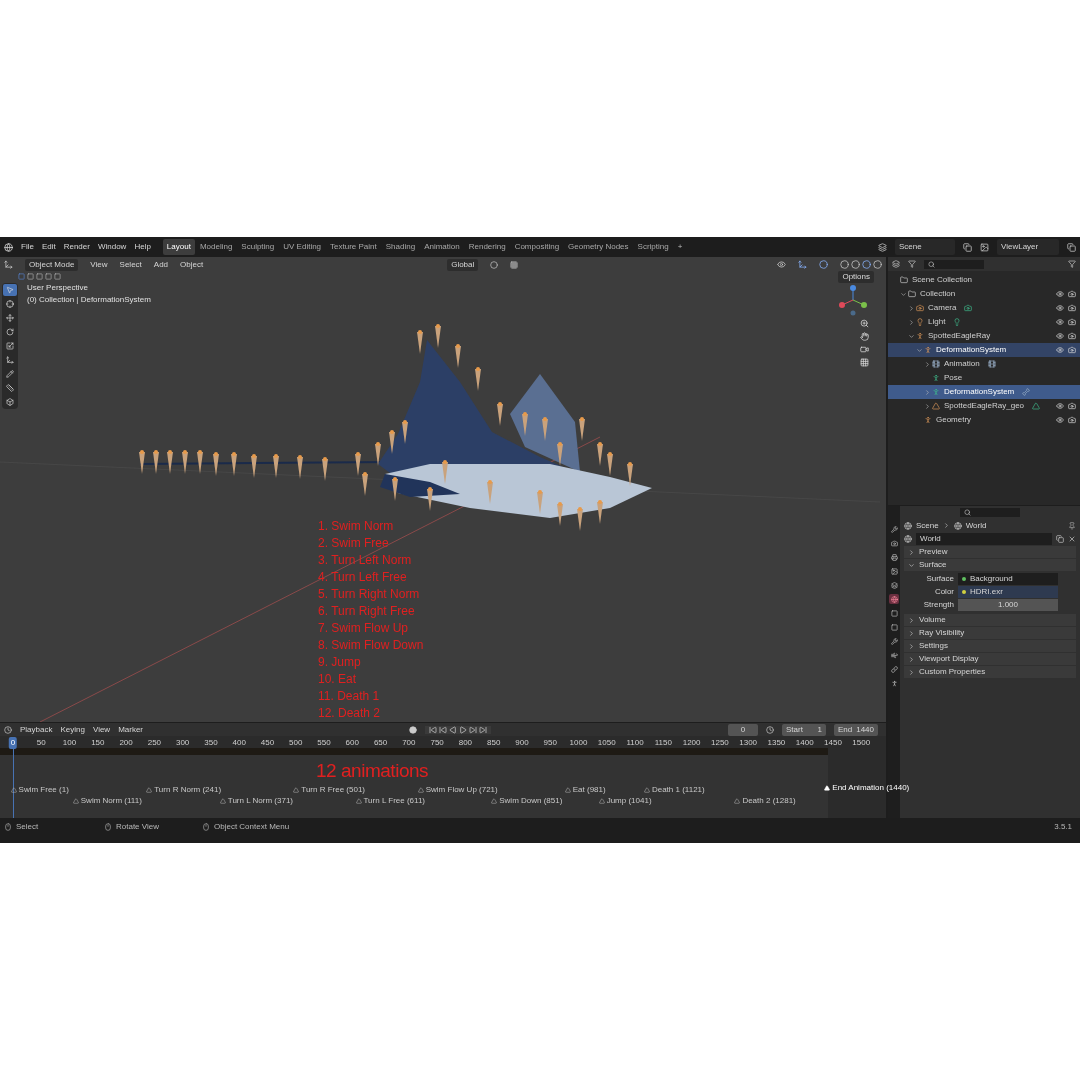 The image size is (1080, 1080). Describe the element at coordinates (453, 729) in the screenshot. I see `play-reverse-icon` at that location.